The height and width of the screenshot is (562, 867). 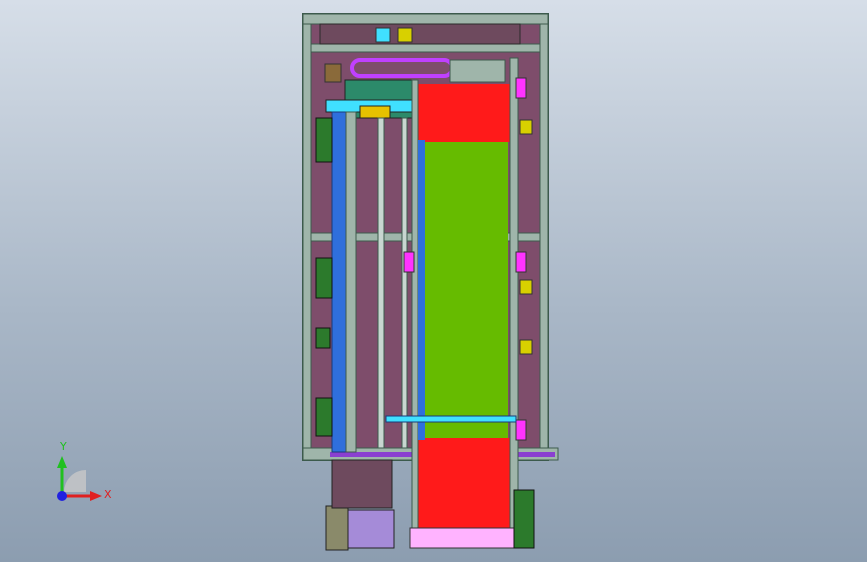 I want to click on motor-block, so click(x=371, y=529).